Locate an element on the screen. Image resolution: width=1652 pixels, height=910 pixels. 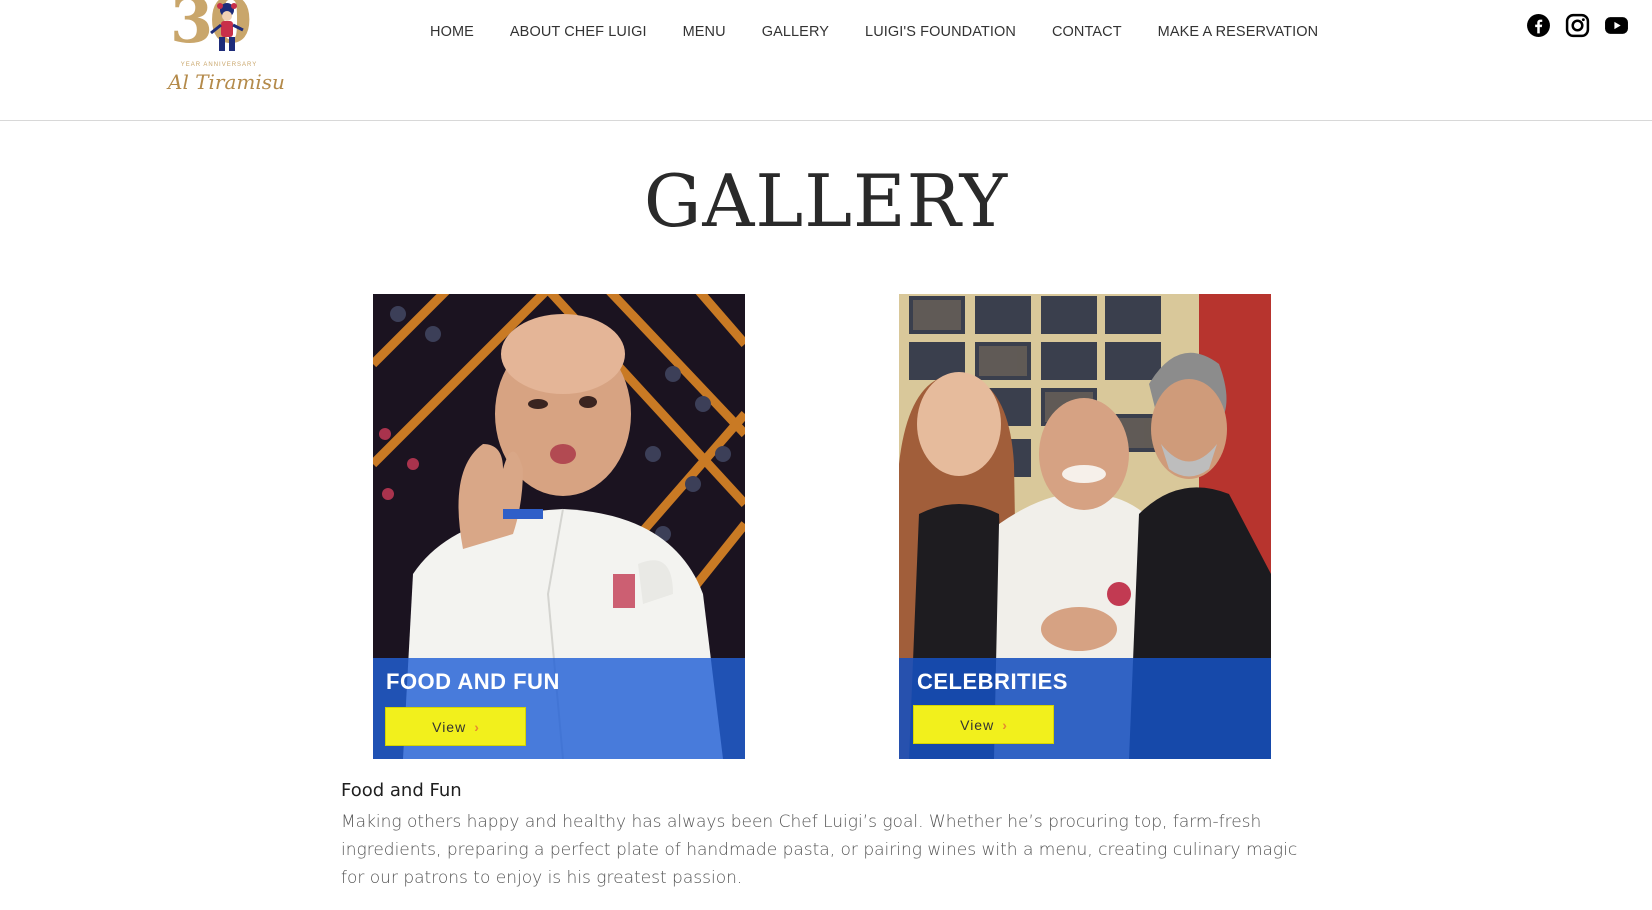
nav-contact: CONTACT is located at coordinates (1087, 32).